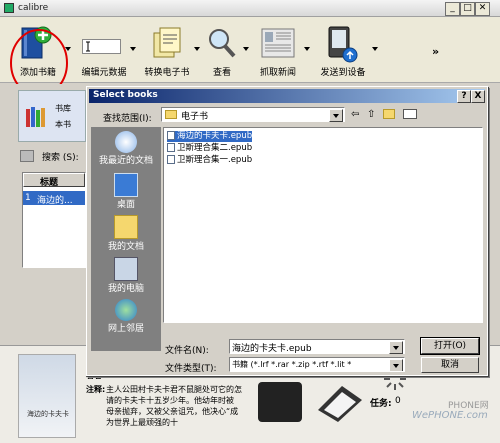 The image size is (500, 443). What do you see at coordinates (210, 136) in the screenshot?
I see `file-item: 海边的卡夫卡.epub` at bounding box center [210, 136].